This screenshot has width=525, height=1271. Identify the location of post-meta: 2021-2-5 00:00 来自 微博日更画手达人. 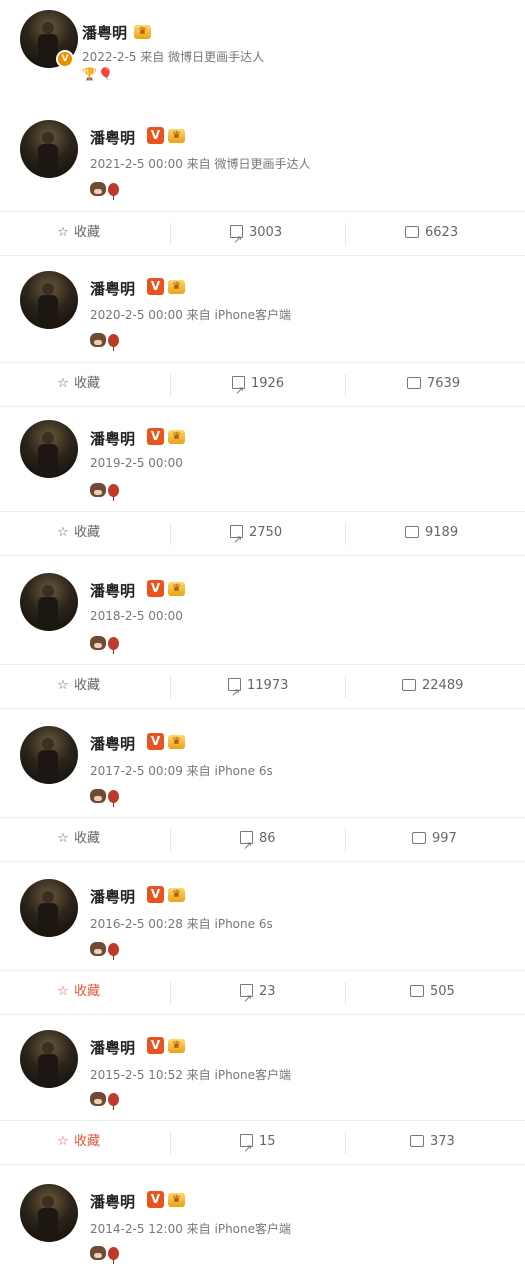
(200, 164).